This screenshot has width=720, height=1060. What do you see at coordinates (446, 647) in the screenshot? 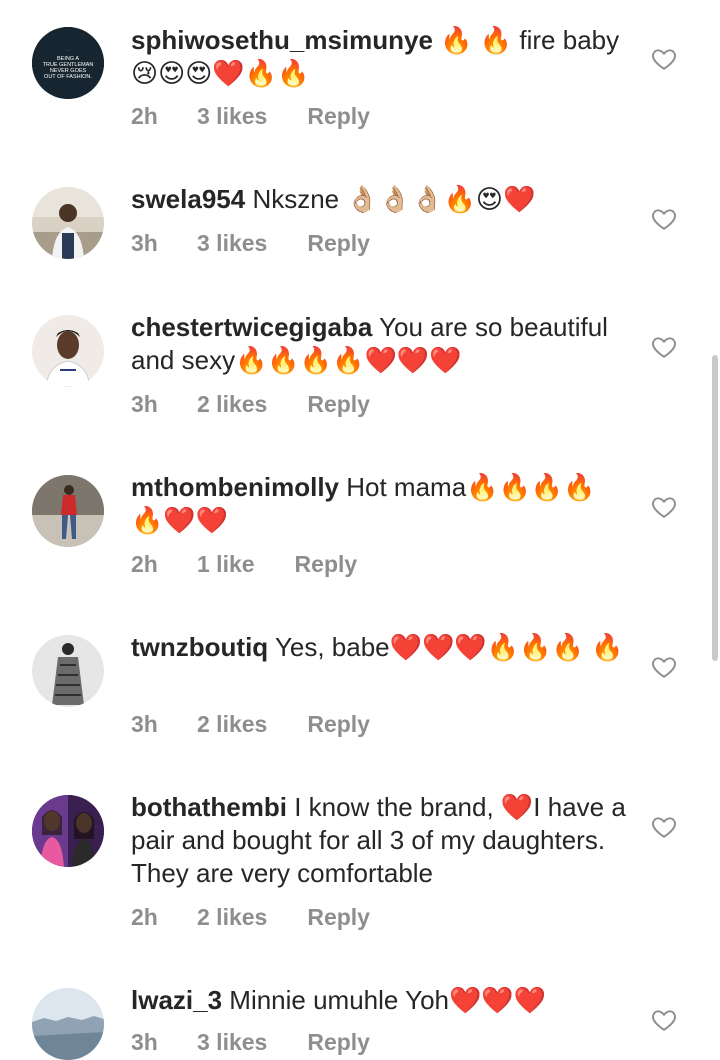
I see `comment-body: Yes, babe❤️❤️❤️🔥🔥🔥 🔥` at bounding box center [446, 647].